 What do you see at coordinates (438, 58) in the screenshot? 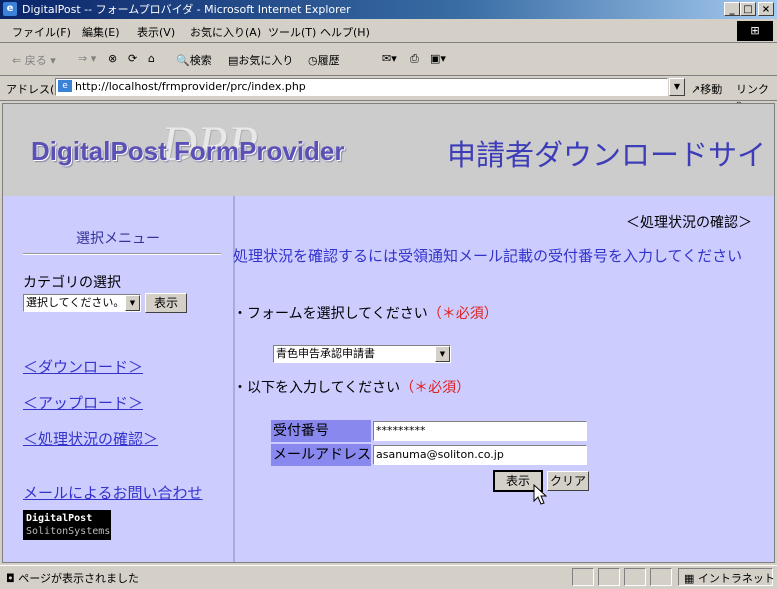
I see `edit-icon: ▣▾` at bounding box center [438, 58].